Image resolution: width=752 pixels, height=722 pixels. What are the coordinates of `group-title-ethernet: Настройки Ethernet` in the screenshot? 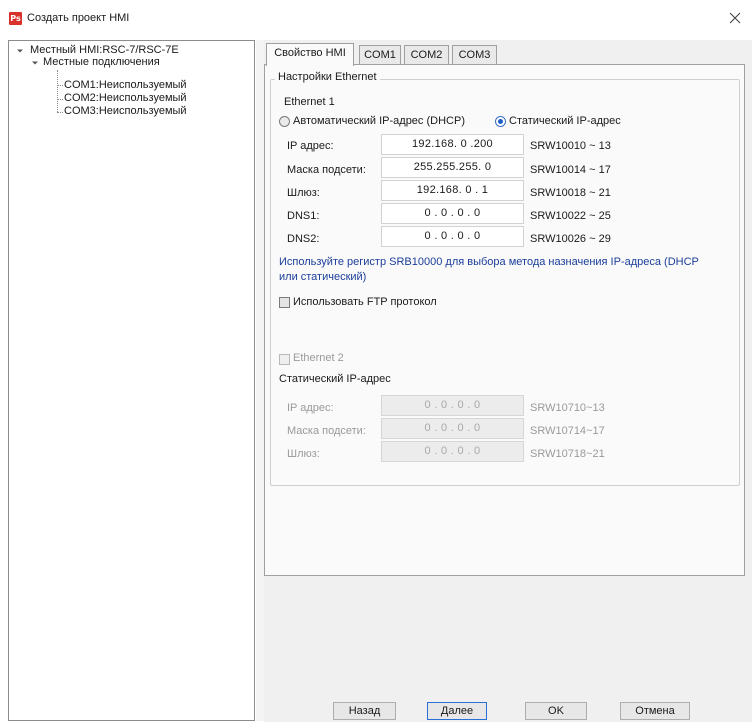 It's located at (327, 77).